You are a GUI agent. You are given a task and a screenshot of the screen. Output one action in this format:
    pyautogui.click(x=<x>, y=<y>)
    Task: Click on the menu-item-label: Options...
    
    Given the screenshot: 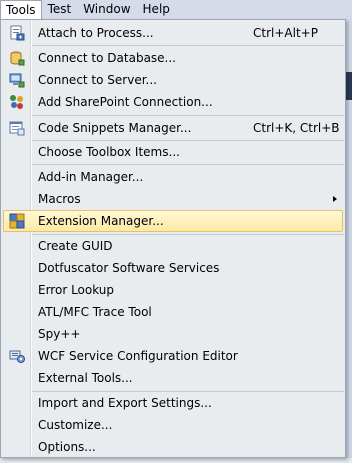 What is the action you would take?
    pyautogui.click(x=67, y=447)
    